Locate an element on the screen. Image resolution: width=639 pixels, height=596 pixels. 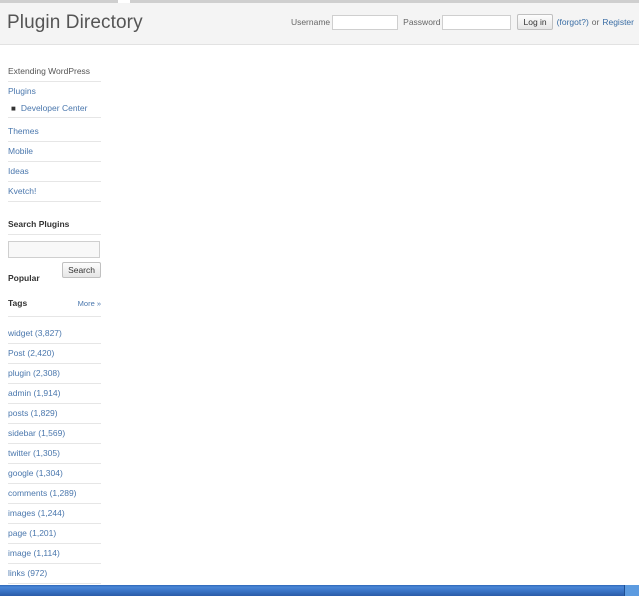
search-plugins-section: Search Plugins Search Popular is located at coordinates (54, 258).